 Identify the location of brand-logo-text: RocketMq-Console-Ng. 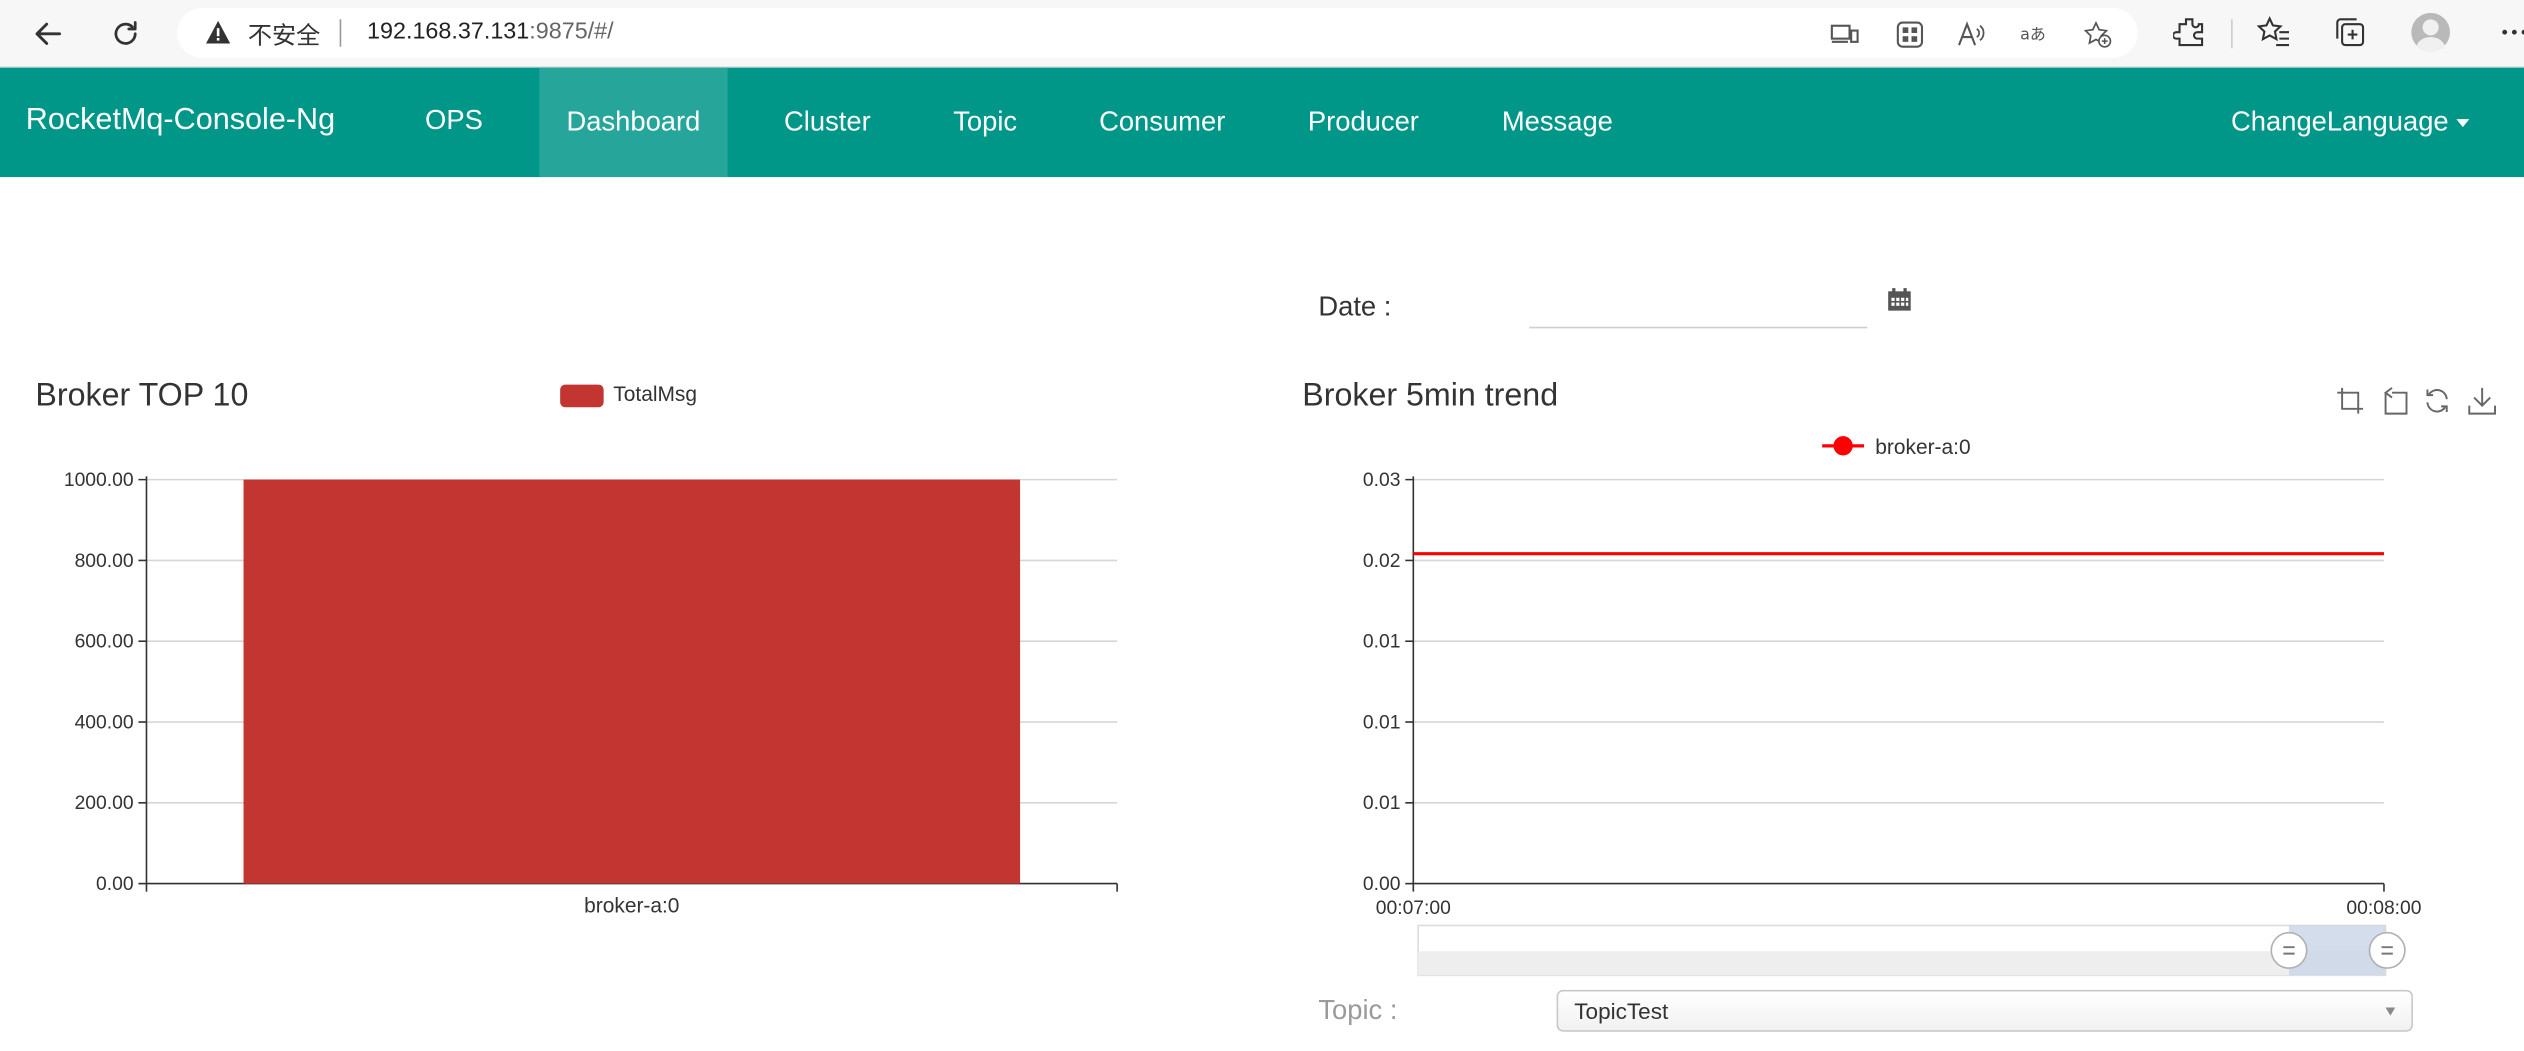
(180, 120).